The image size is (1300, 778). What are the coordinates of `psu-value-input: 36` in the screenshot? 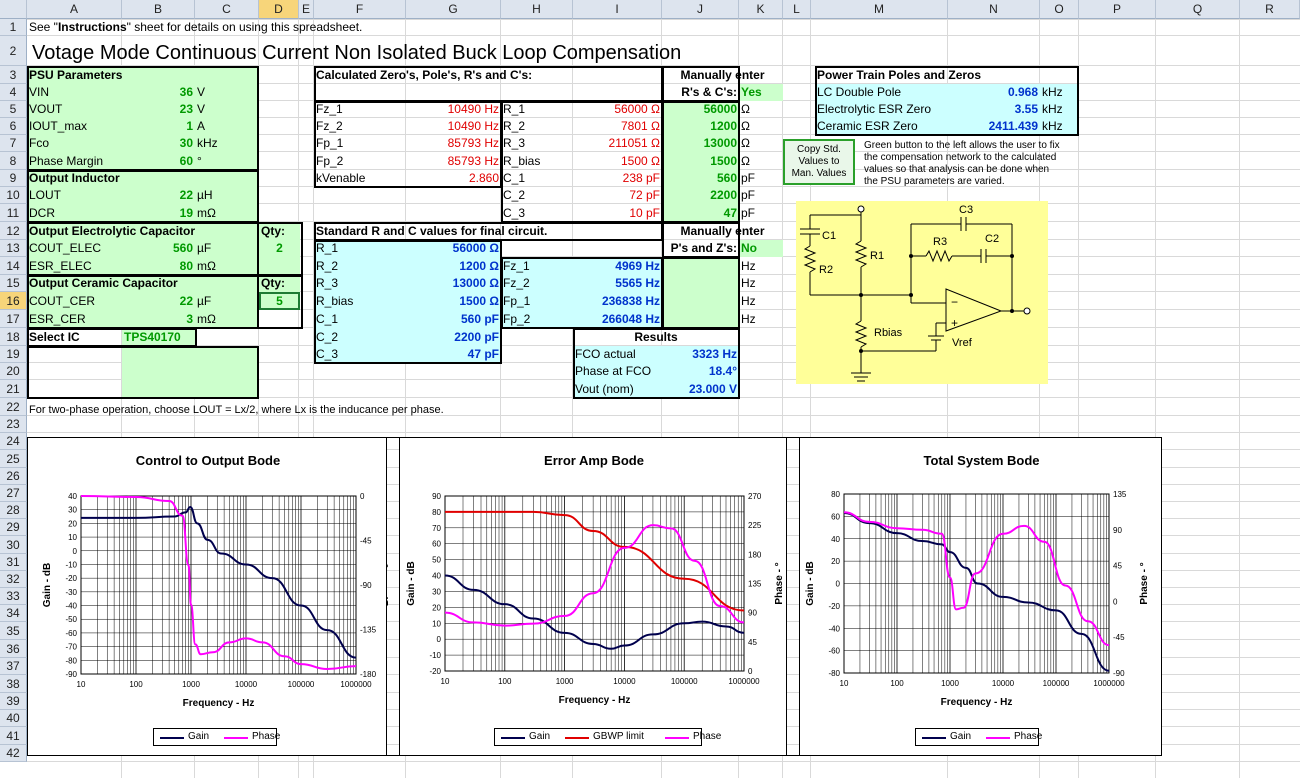 It's located at (158, 92).